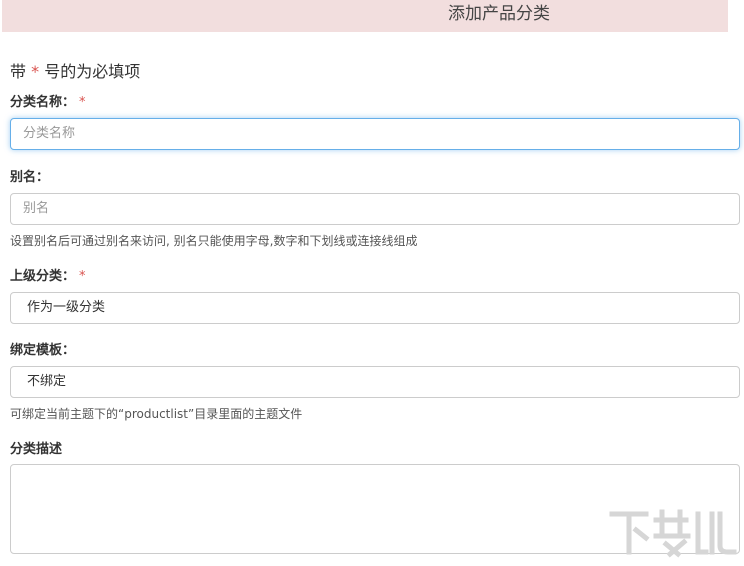 This screenshot has height=566, width=744. What do you see at coordinates (214, 241) in the screenshot?
I see `alias-help-text: 设置别名后可通过别名来访问, 别名只能使用字母,数字和下划线或连接线组成` at bounding box center [214, 241].